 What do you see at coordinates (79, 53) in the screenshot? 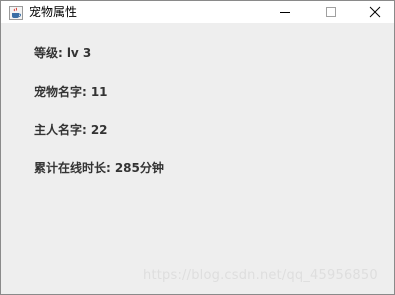
I see `level-value: lv 3` at bounding box center [79, 53].